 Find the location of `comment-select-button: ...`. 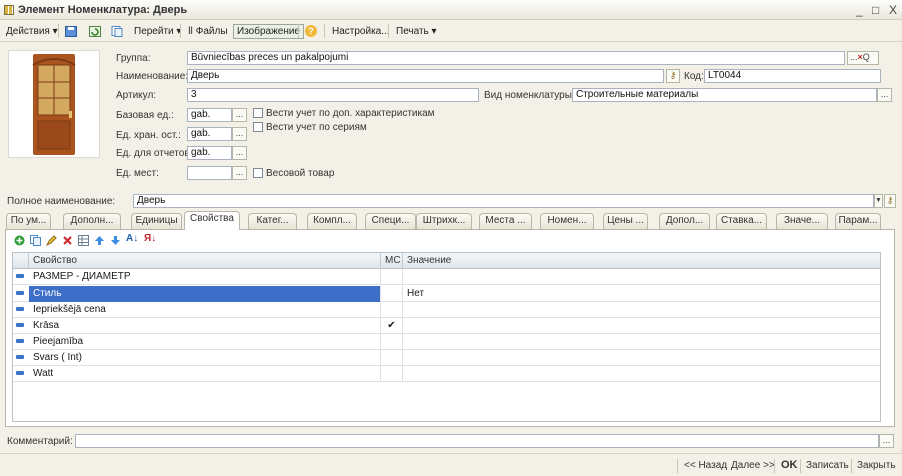

comment-select-button: ... is located at coordinates (886, 441).